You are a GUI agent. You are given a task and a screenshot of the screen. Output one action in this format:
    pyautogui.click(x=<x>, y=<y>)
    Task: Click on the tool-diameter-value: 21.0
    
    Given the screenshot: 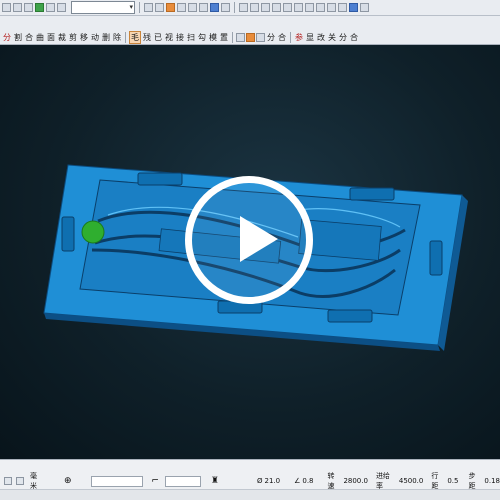 What is the action you would take?
    pyautogui.click(x=272, y=481)
    